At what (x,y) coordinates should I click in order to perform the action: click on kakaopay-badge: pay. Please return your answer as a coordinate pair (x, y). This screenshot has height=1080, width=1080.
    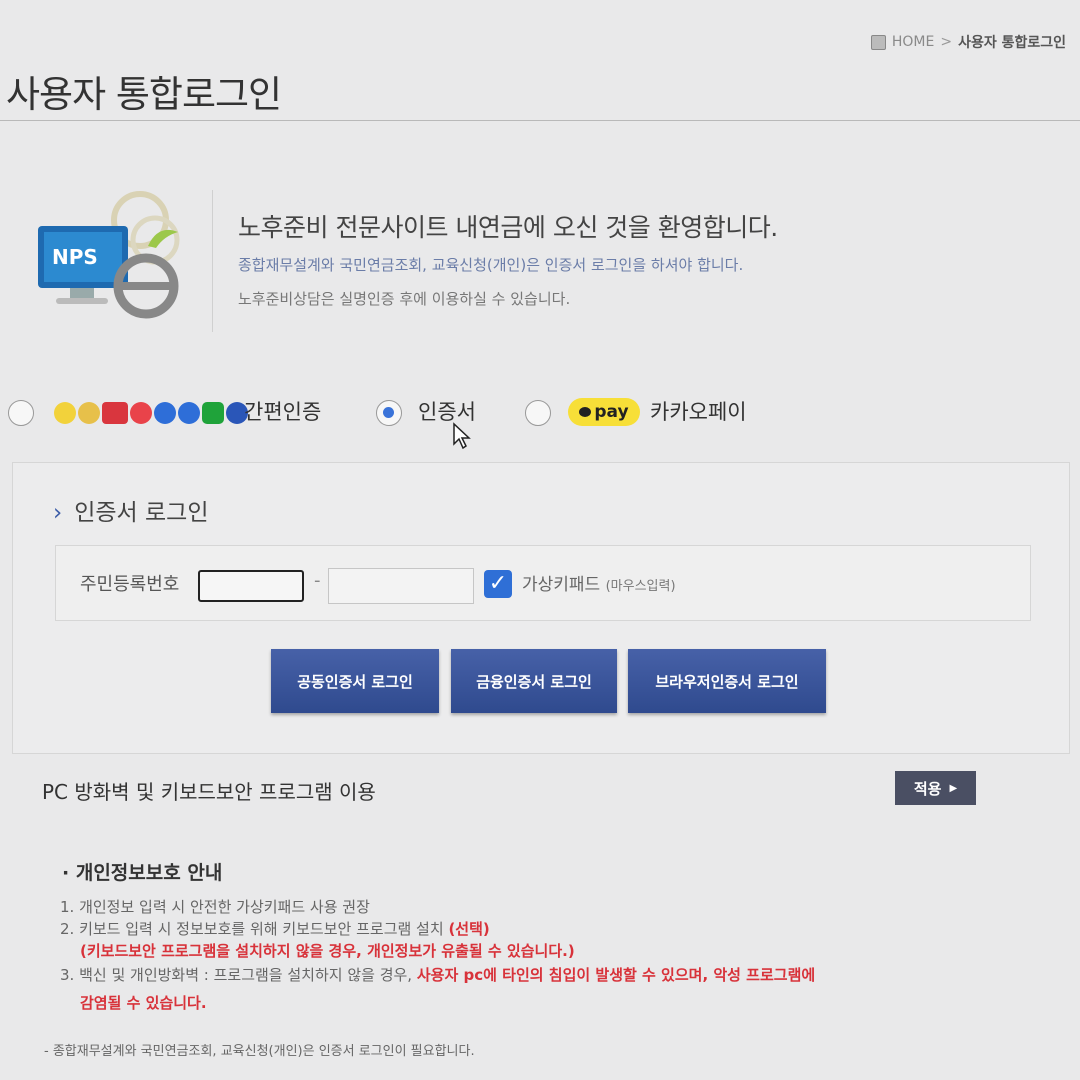
    Looking at the image, I should click on (604, 412).